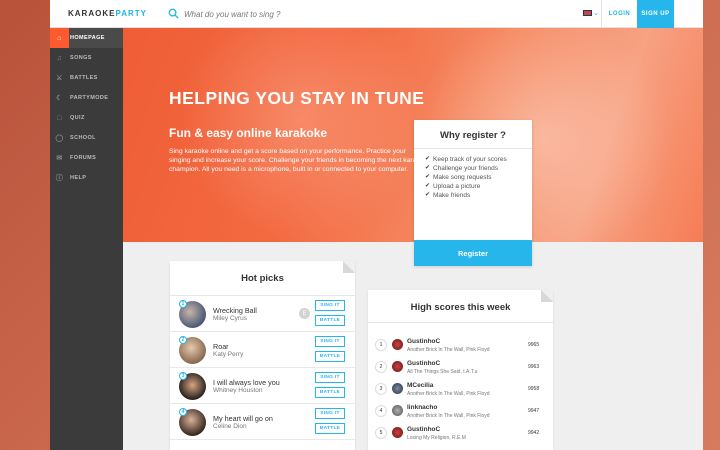  Describe the element at coordinates (534, 411) in the screenshot. I see `score-value: 9947` at that location.